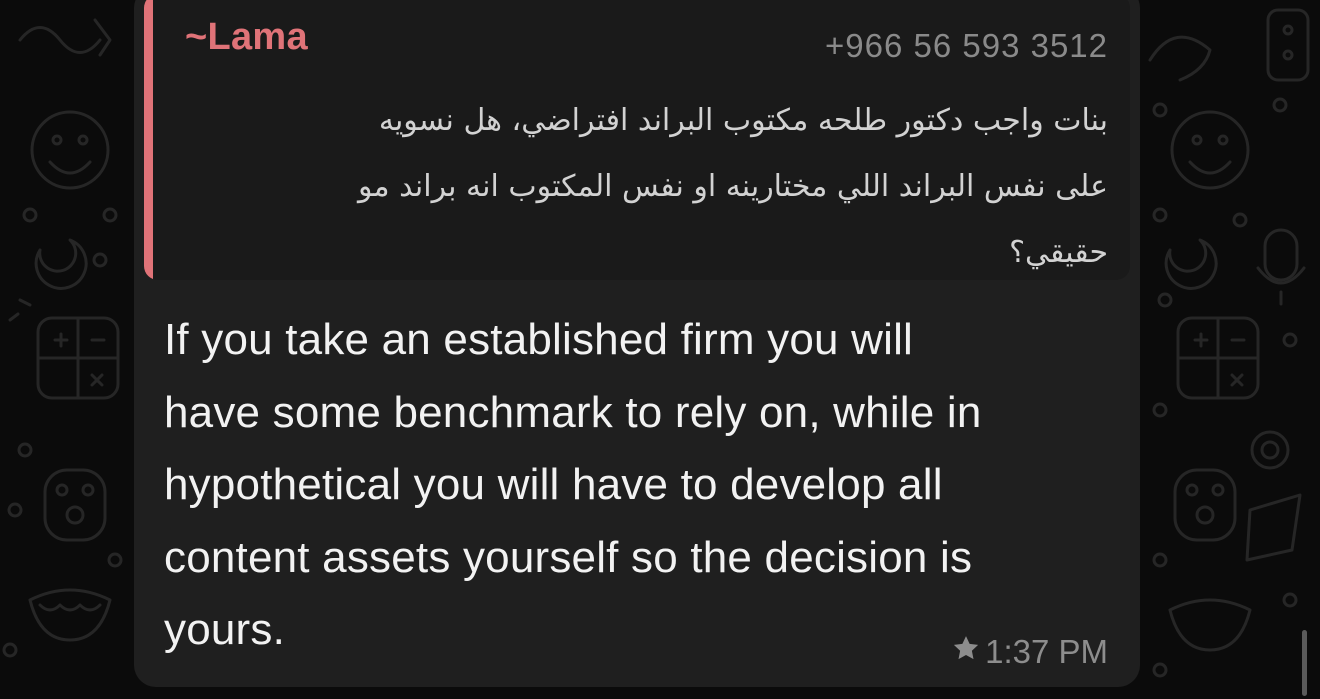 The width and height of the screenshot is (1320, 699). I want to click on quote-text-line: حقيقي؟, so click(1058, 252).